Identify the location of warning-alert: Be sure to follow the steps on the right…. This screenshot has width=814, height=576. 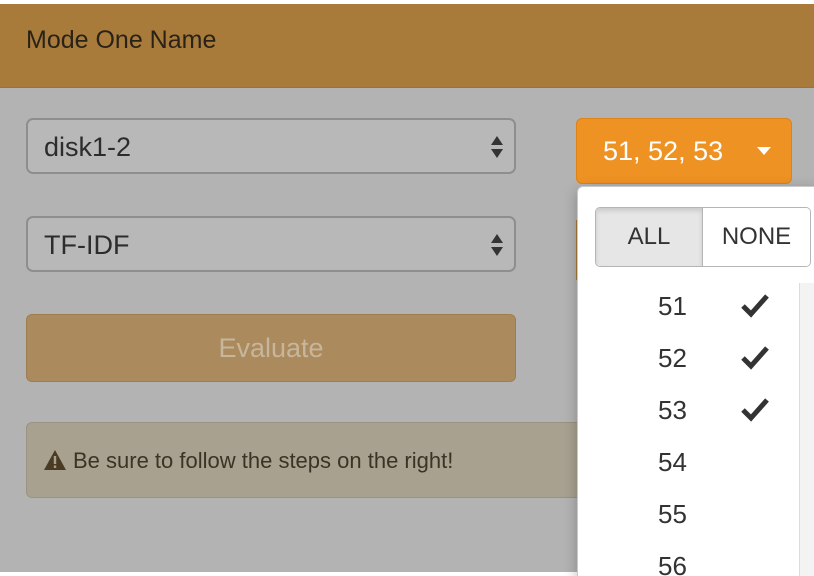
(306, 460).